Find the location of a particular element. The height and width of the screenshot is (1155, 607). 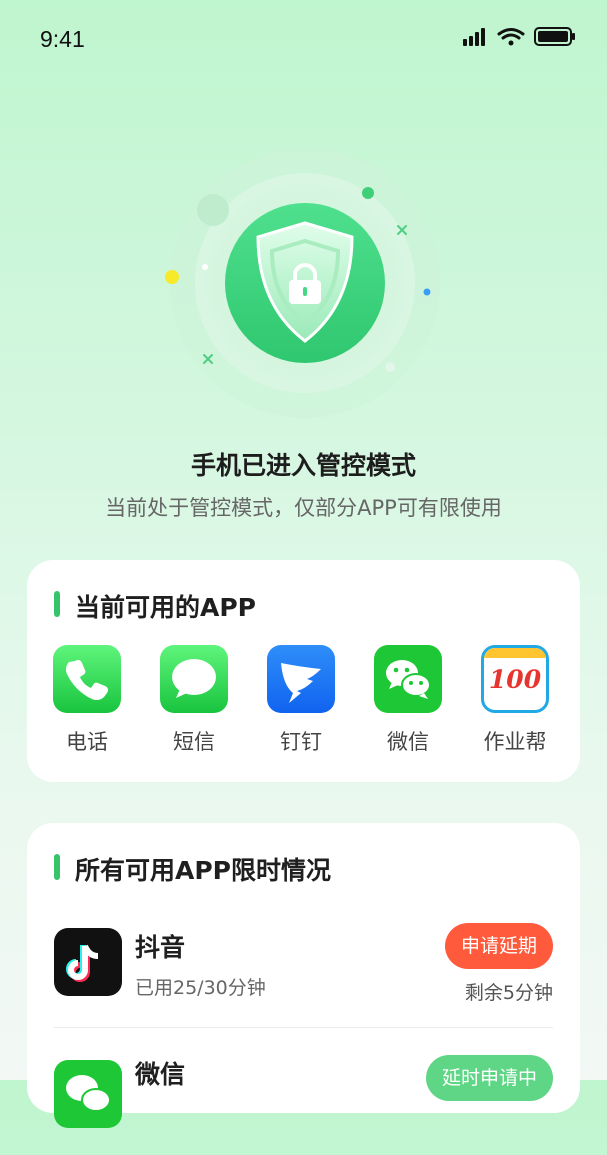

app-name: 微信 is located at coordinates (160, 1074).